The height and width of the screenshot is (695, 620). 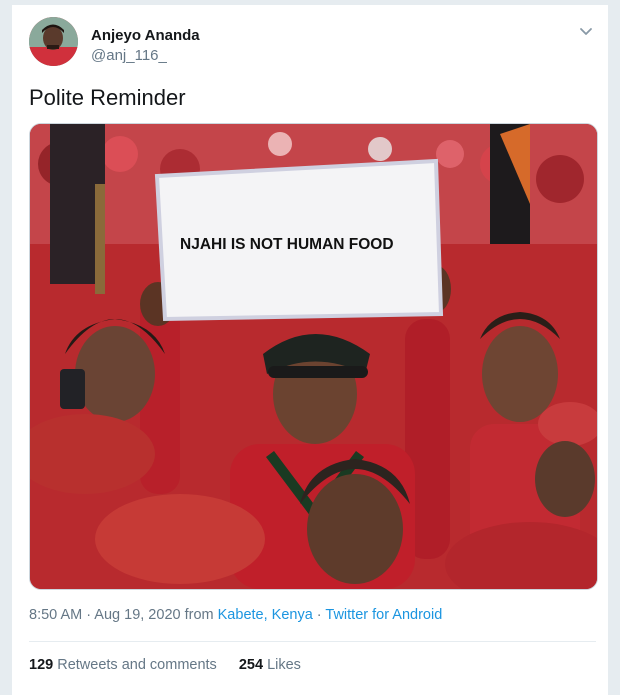 I want to click on tweet-date: Aug 19, 2020, so click(x=137, y=615).